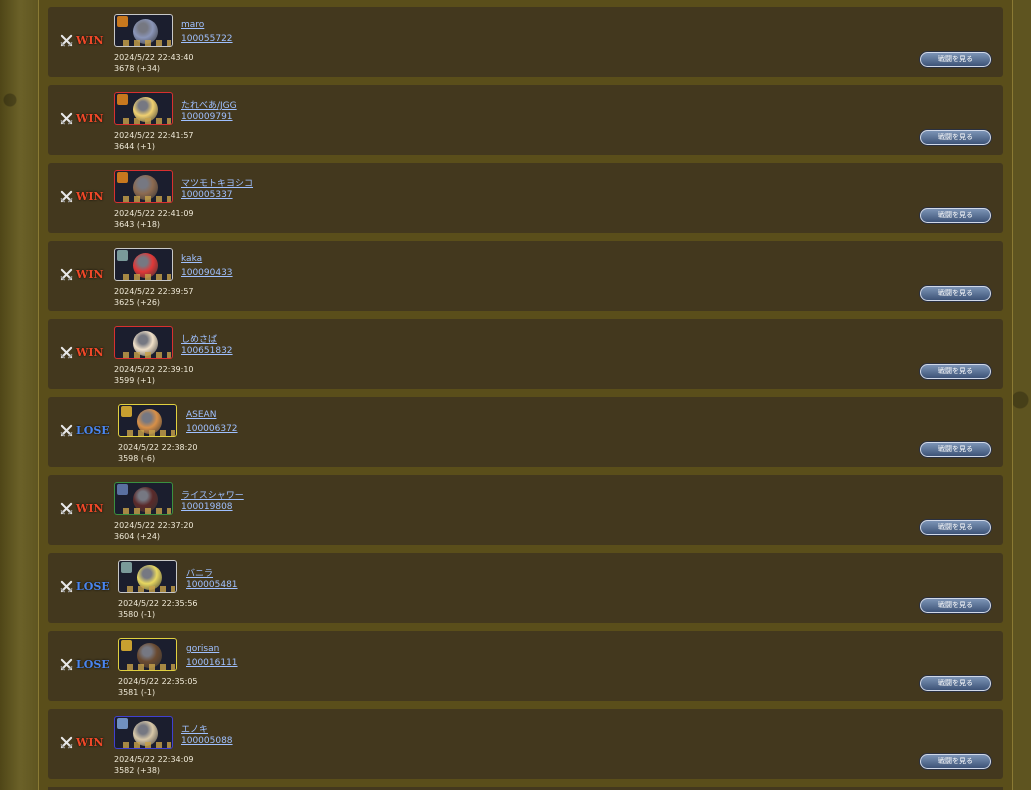 The image size is (1031, 790). Describe the element at coordinates (158, 681) in the screenshot. I see `battle-timestamp: 2024/5/22 22:35:05` at that location.